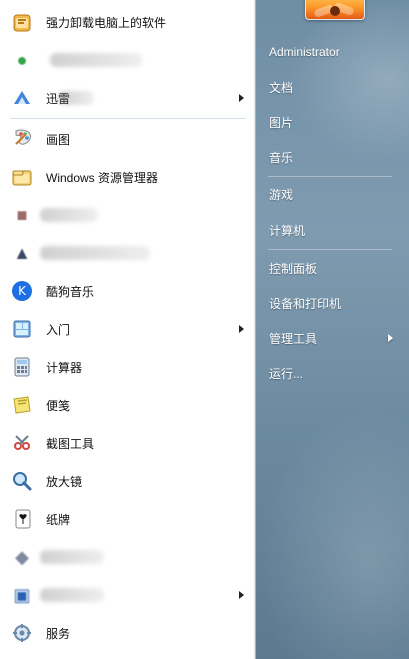 This screenshot has width=409, height=659. Describe the element at coordinates (22, 556) in the screenshot. I see `blurred-app-icon: ◆` at that location.